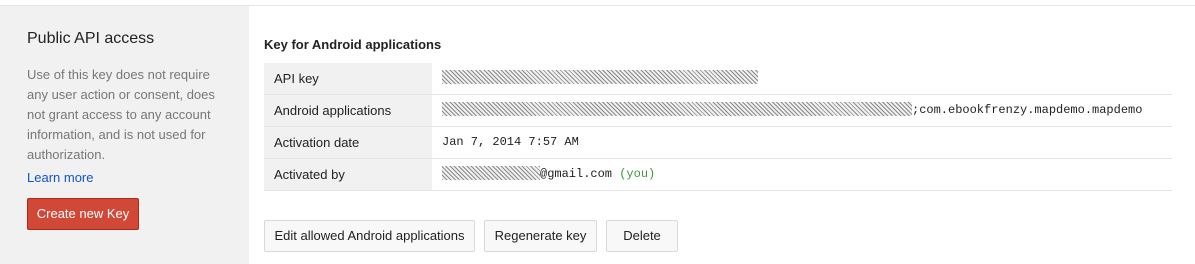  I want to click on regenerate-key-button: Regenerate key, so click(540, 236).